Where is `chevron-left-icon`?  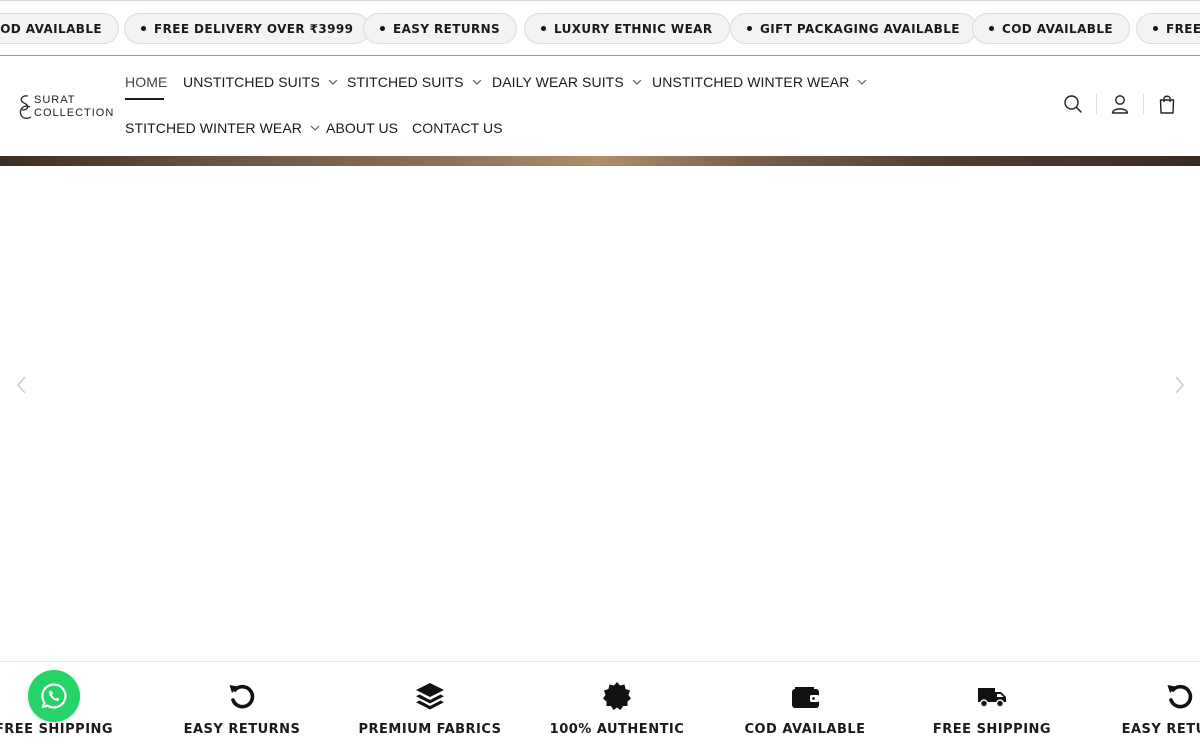 chevron-left-icon is located at coordinates (22, 385).